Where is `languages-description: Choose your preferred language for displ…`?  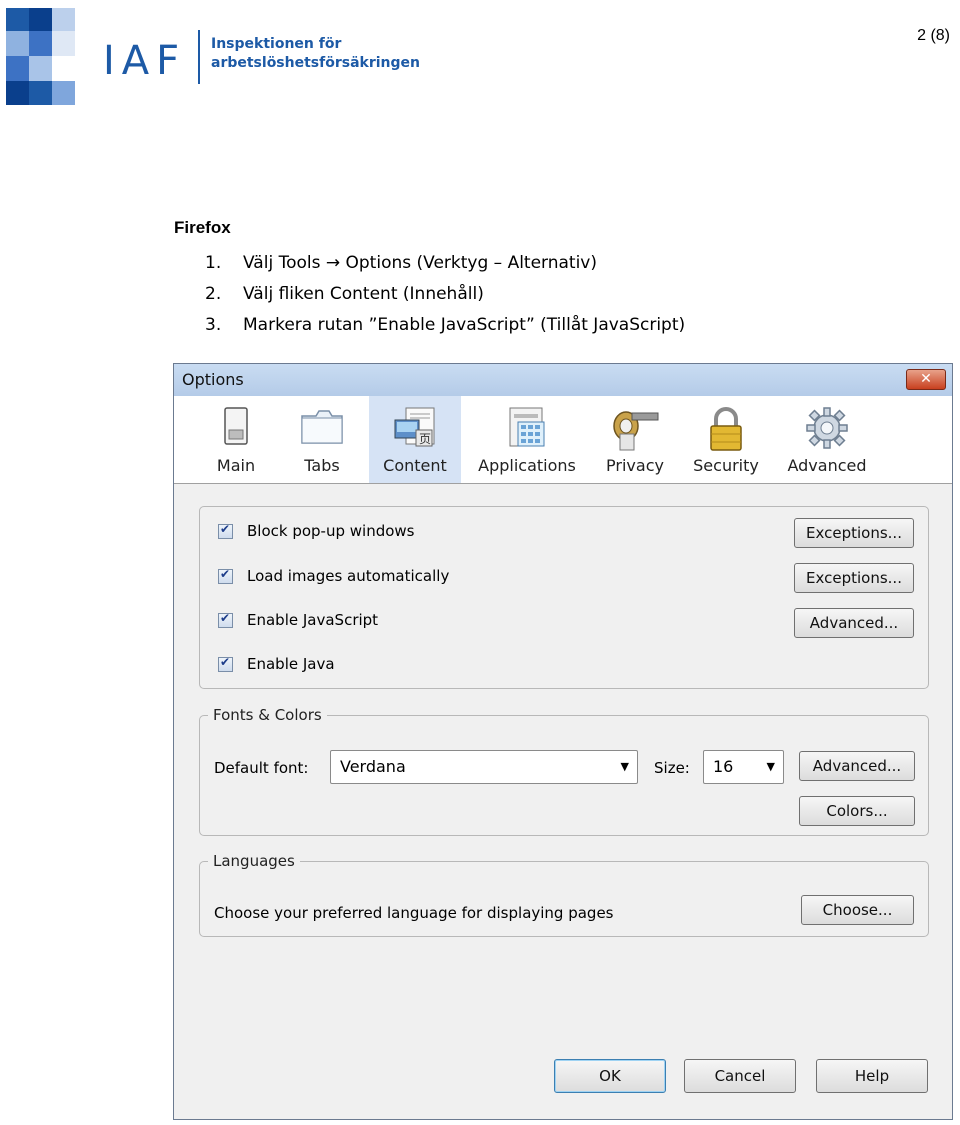
languages-description: Choose your preferred language for displ… is located at coordinates (414, 913).